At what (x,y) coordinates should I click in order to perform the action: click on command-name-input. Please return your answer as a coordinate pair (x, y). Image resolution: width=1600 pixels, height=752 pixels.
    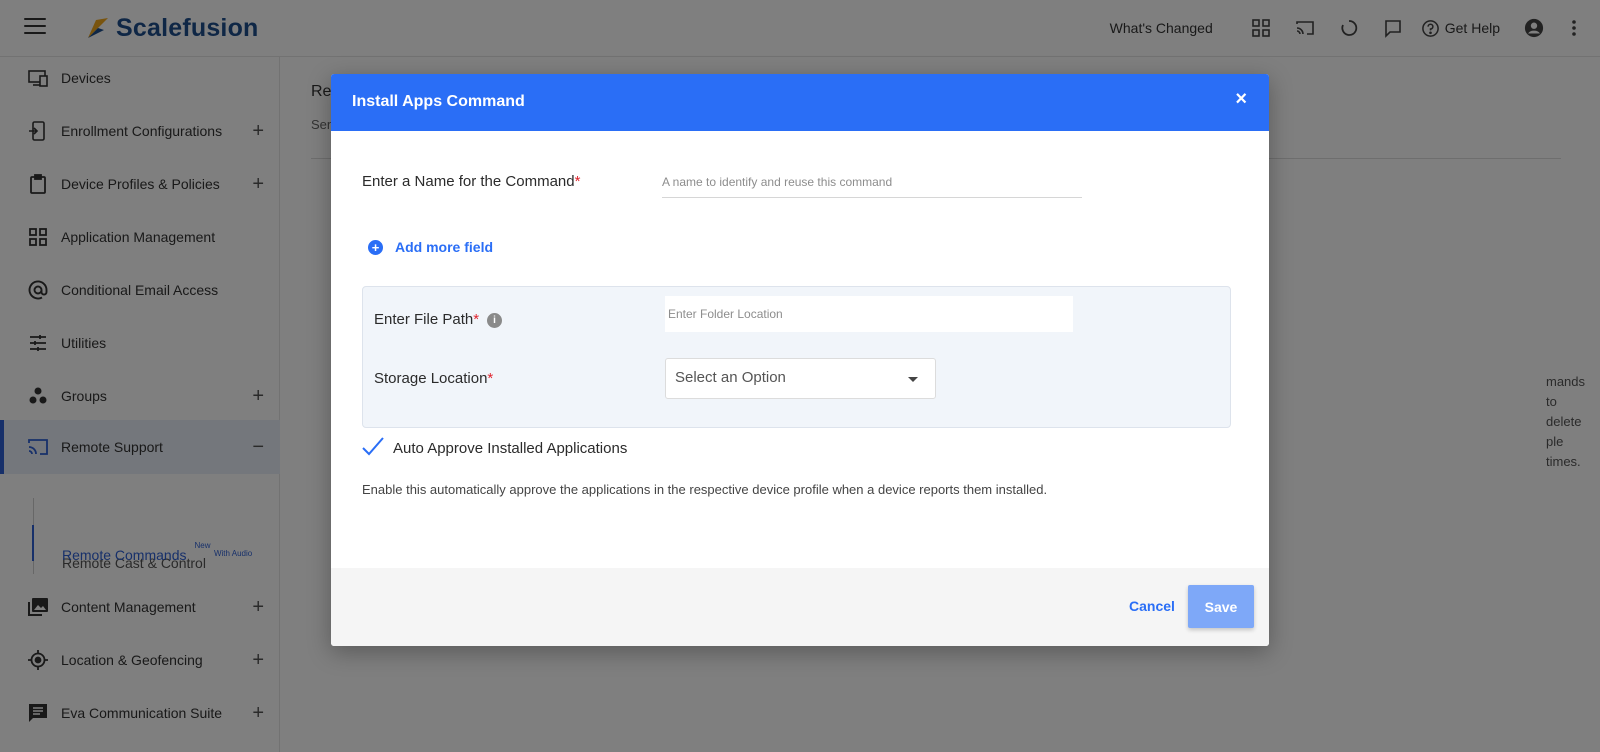
    Looking at the image, I should click on (872, 182).